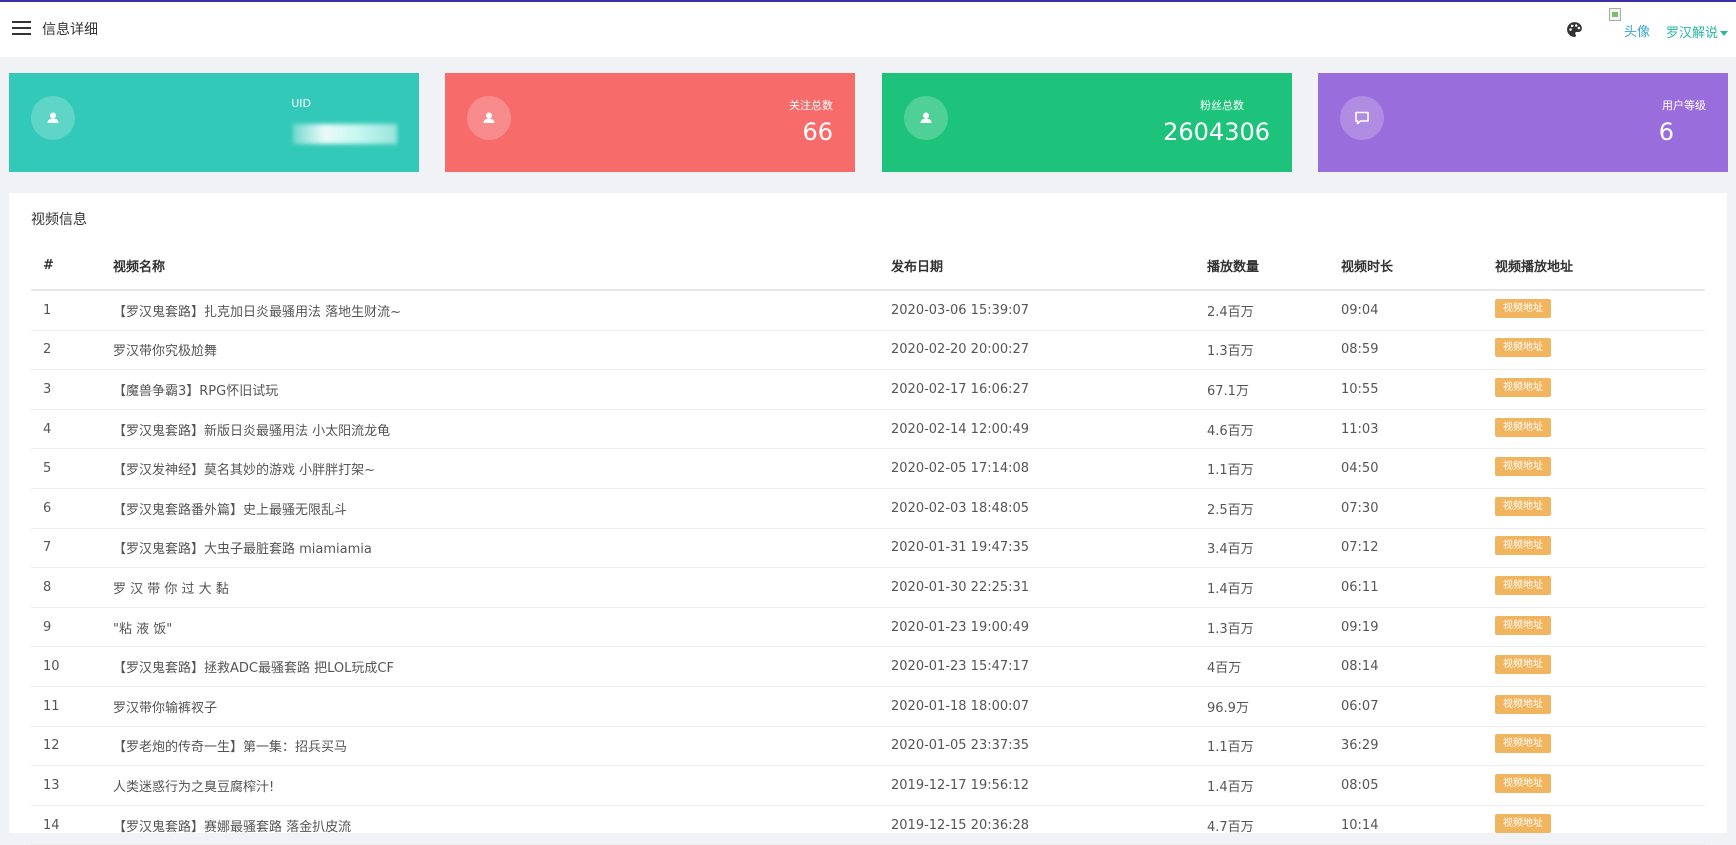  I want to click on avatar: 头像, so click(1632, 24).